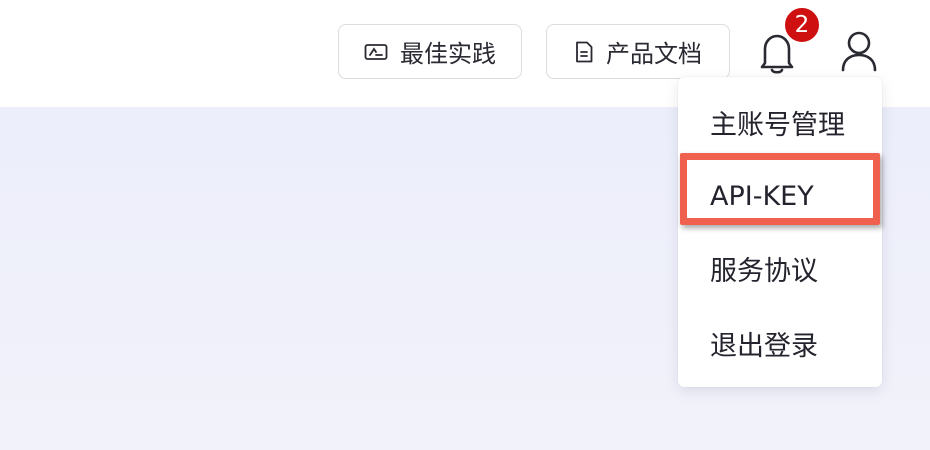 The image size is (930, 450). I want to click on best-practice-icon, so click(376, 52).